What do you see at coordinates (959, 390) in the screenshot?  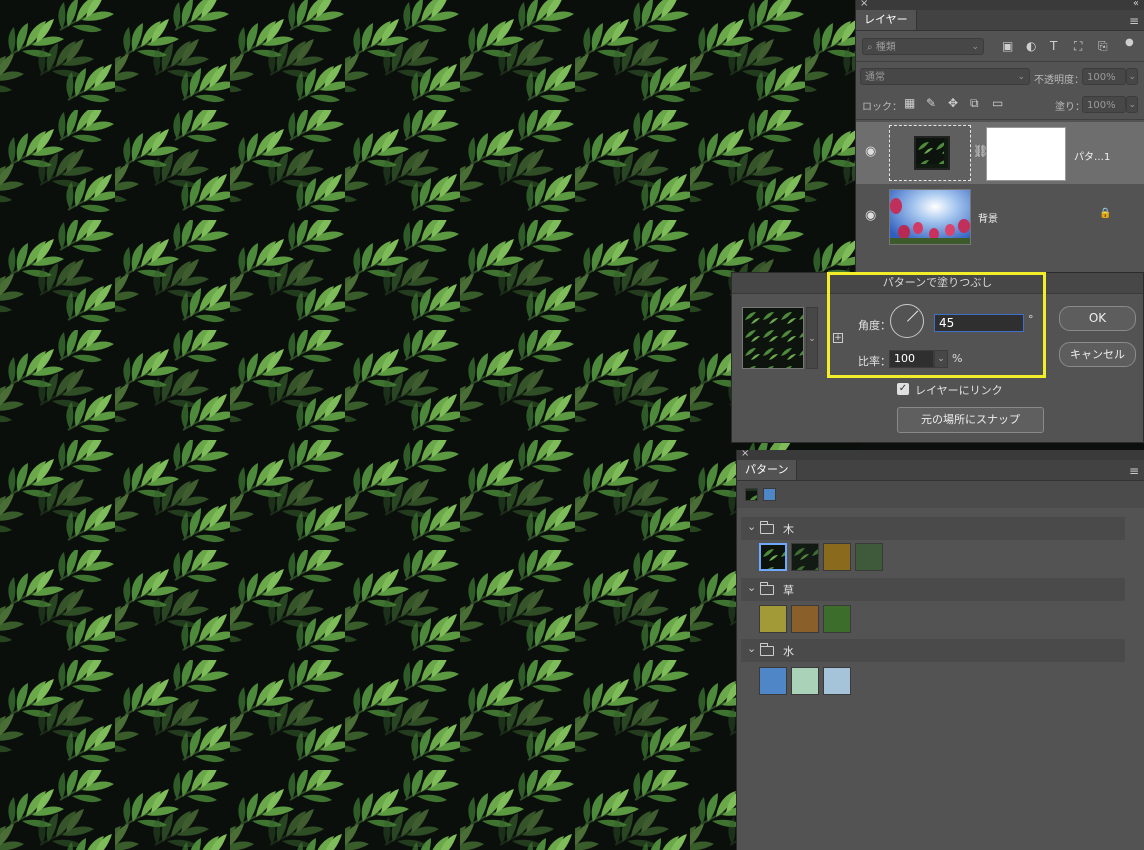 I see `link-with-layer-label: レイヤーにリンク` at bounding box center [959, 390].